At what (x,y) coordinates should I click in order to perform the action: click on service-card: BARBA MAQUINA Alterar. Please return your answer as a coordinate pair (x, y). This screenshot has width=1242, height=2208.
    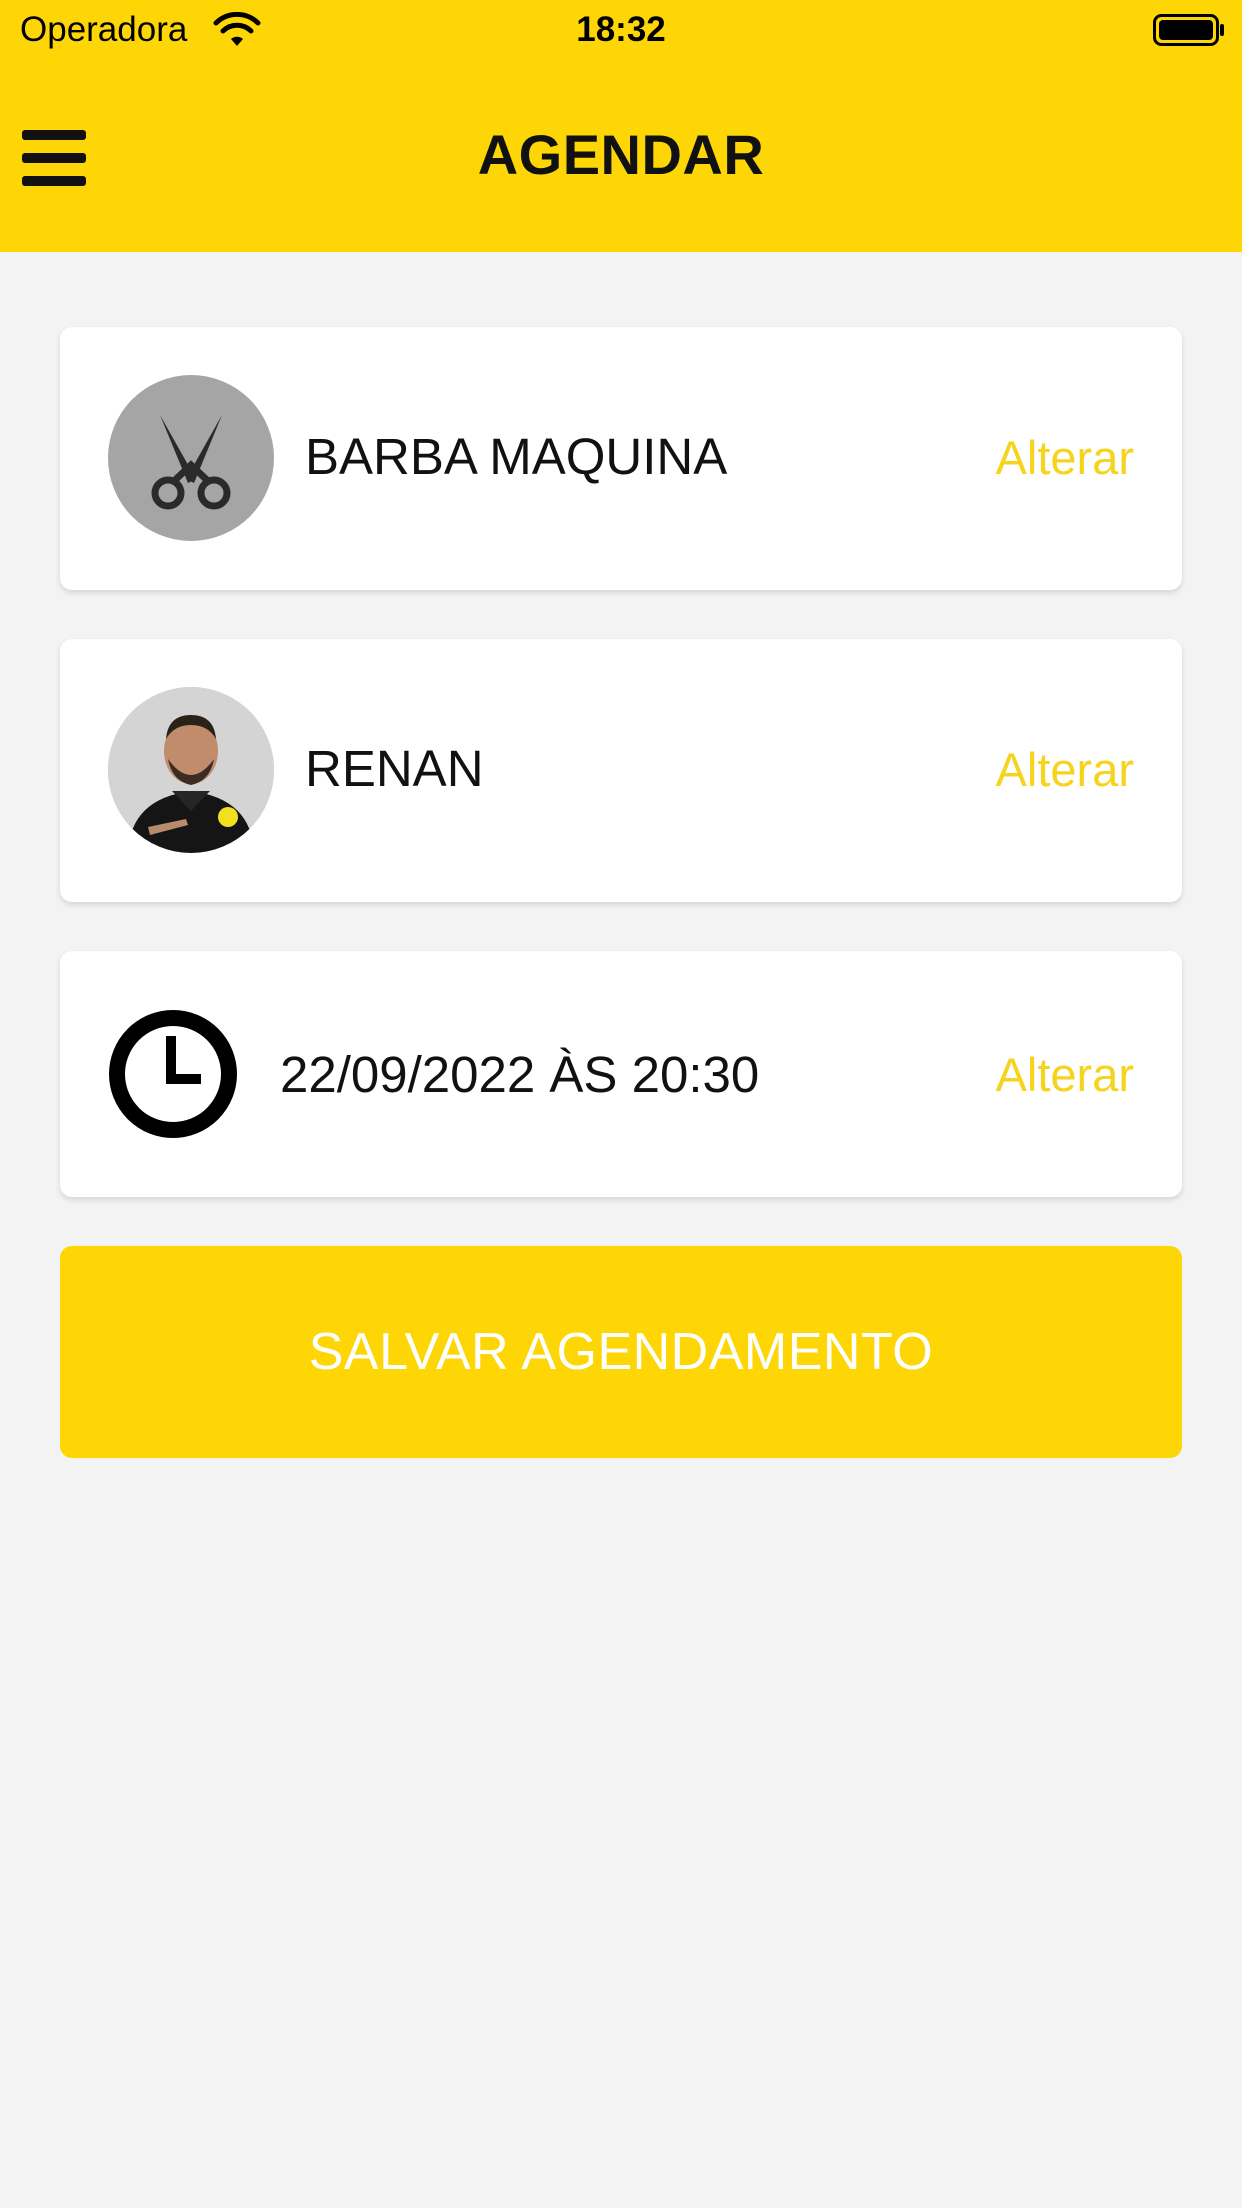
    Looking at the image, I should click on (621, 458).